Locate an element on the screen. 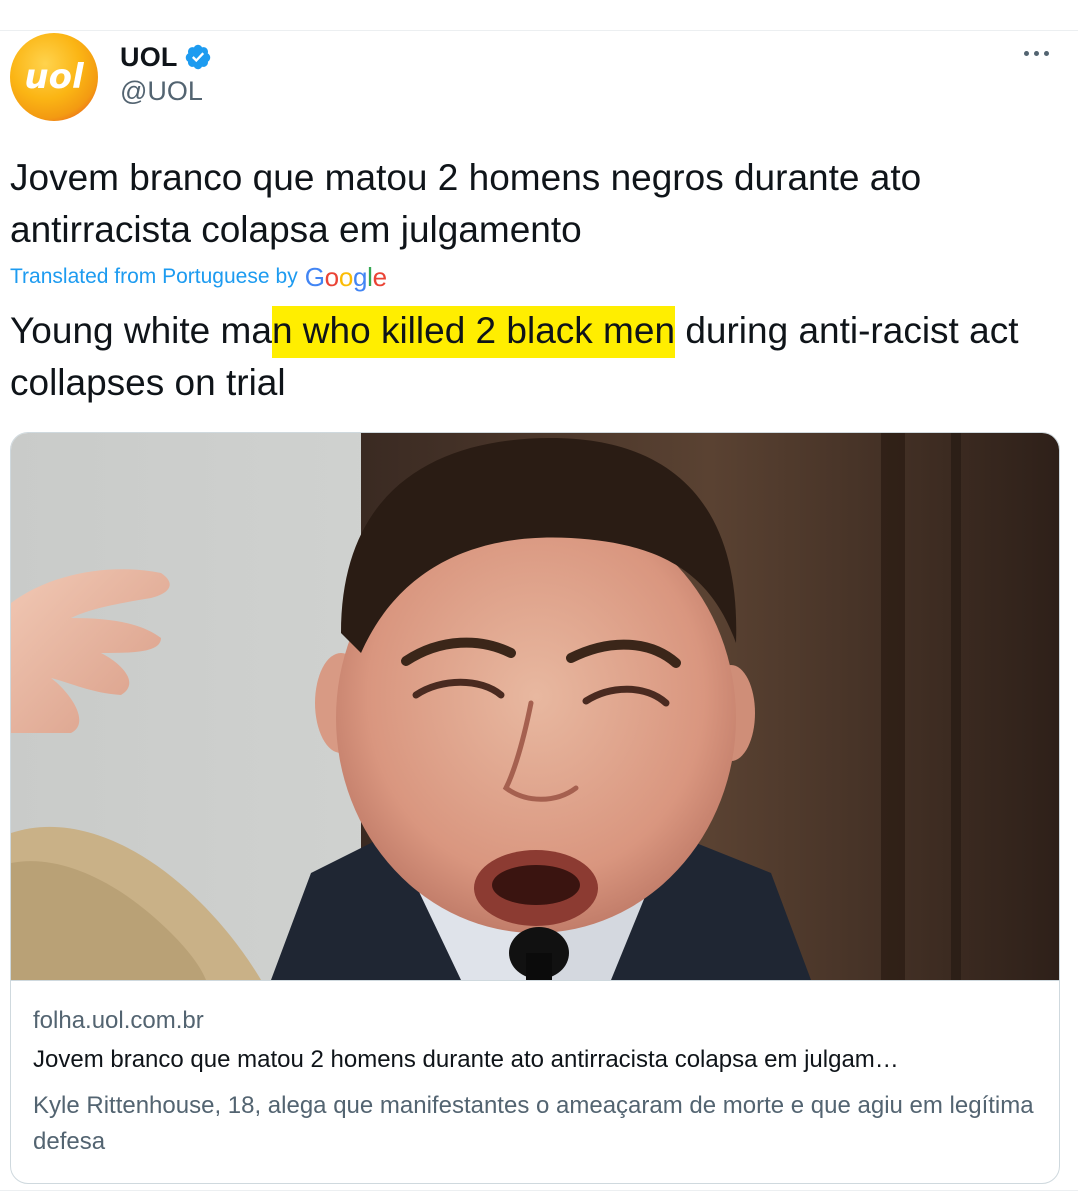 This screenshot has height=1200, width=1078. user-handle: @UOL is located at coordinates (161, 91).